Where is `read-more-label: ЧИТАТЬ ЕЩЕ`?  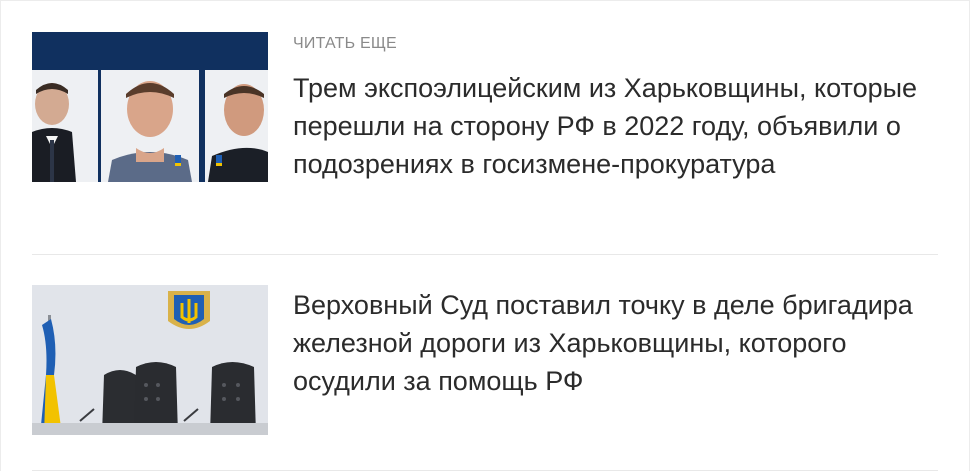 read-more-label: ЧИТАТЬ ЕЩЕ is located at coordinates (345, 43).